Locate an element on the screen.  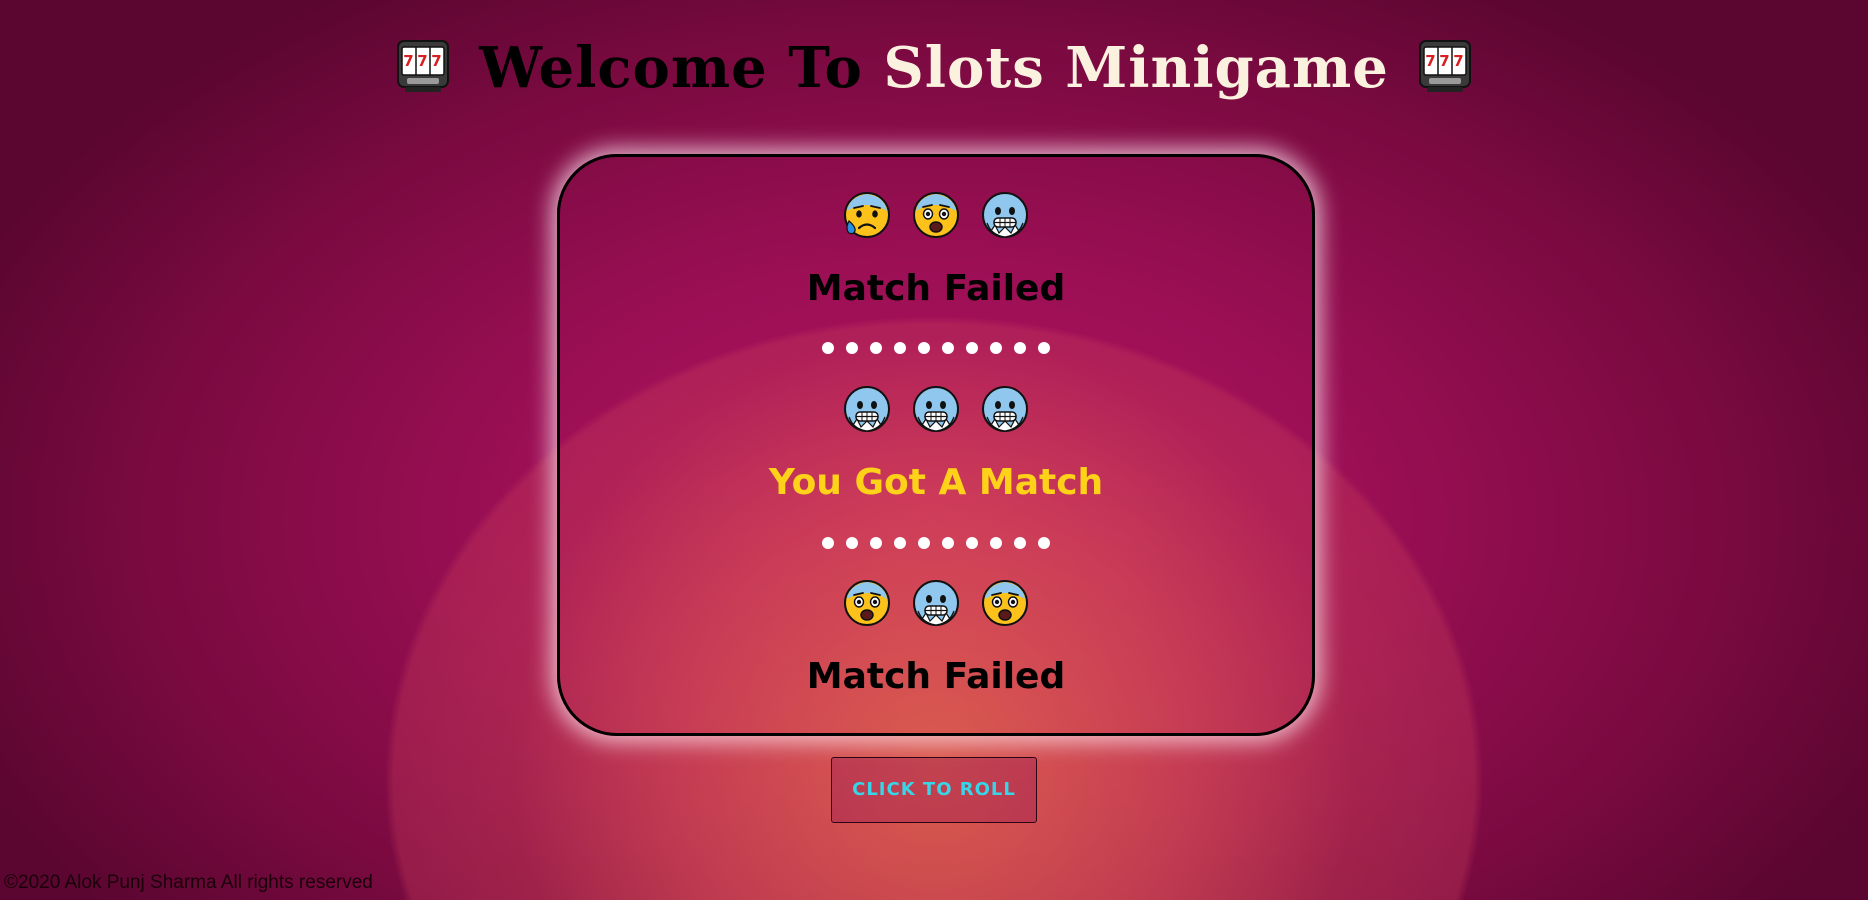
title-welcome-text: Welcome To is located at coordinates (671, 68).